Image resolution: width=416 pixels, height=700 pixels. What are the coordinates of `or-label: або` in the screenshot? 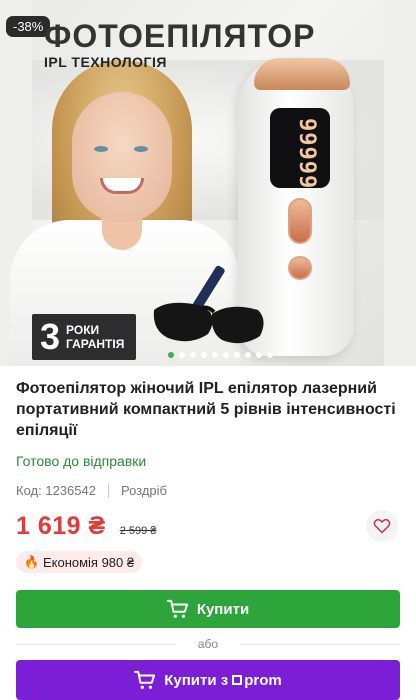 It's located at (208, 644).